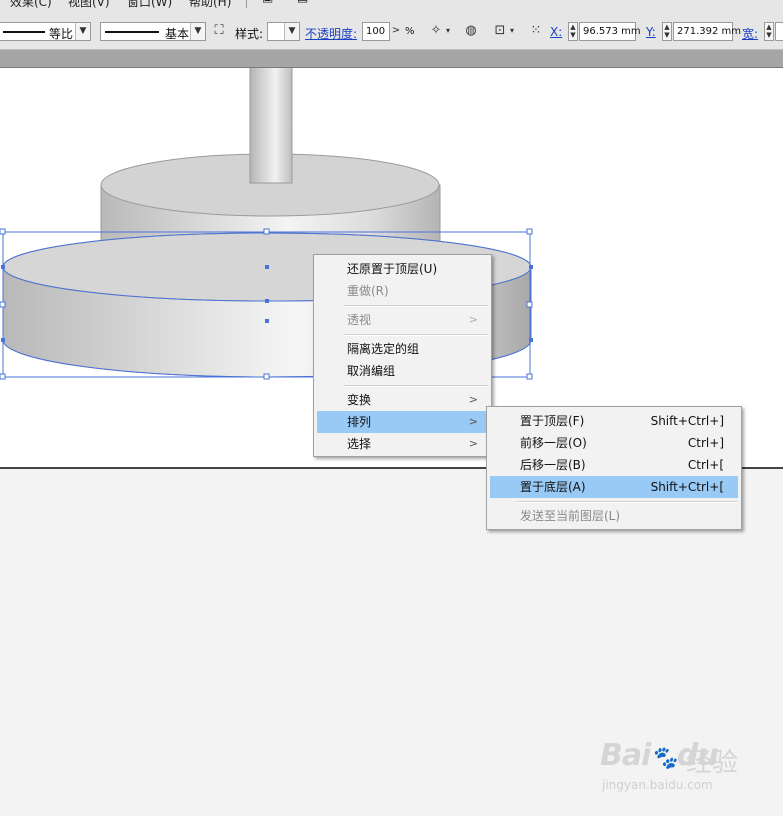 This screenshot has height=816, width=783. What do you see at coordinates (376, 31) in the screenshot?
I see `opacity-input: 100` at bounding box center [376, 31].